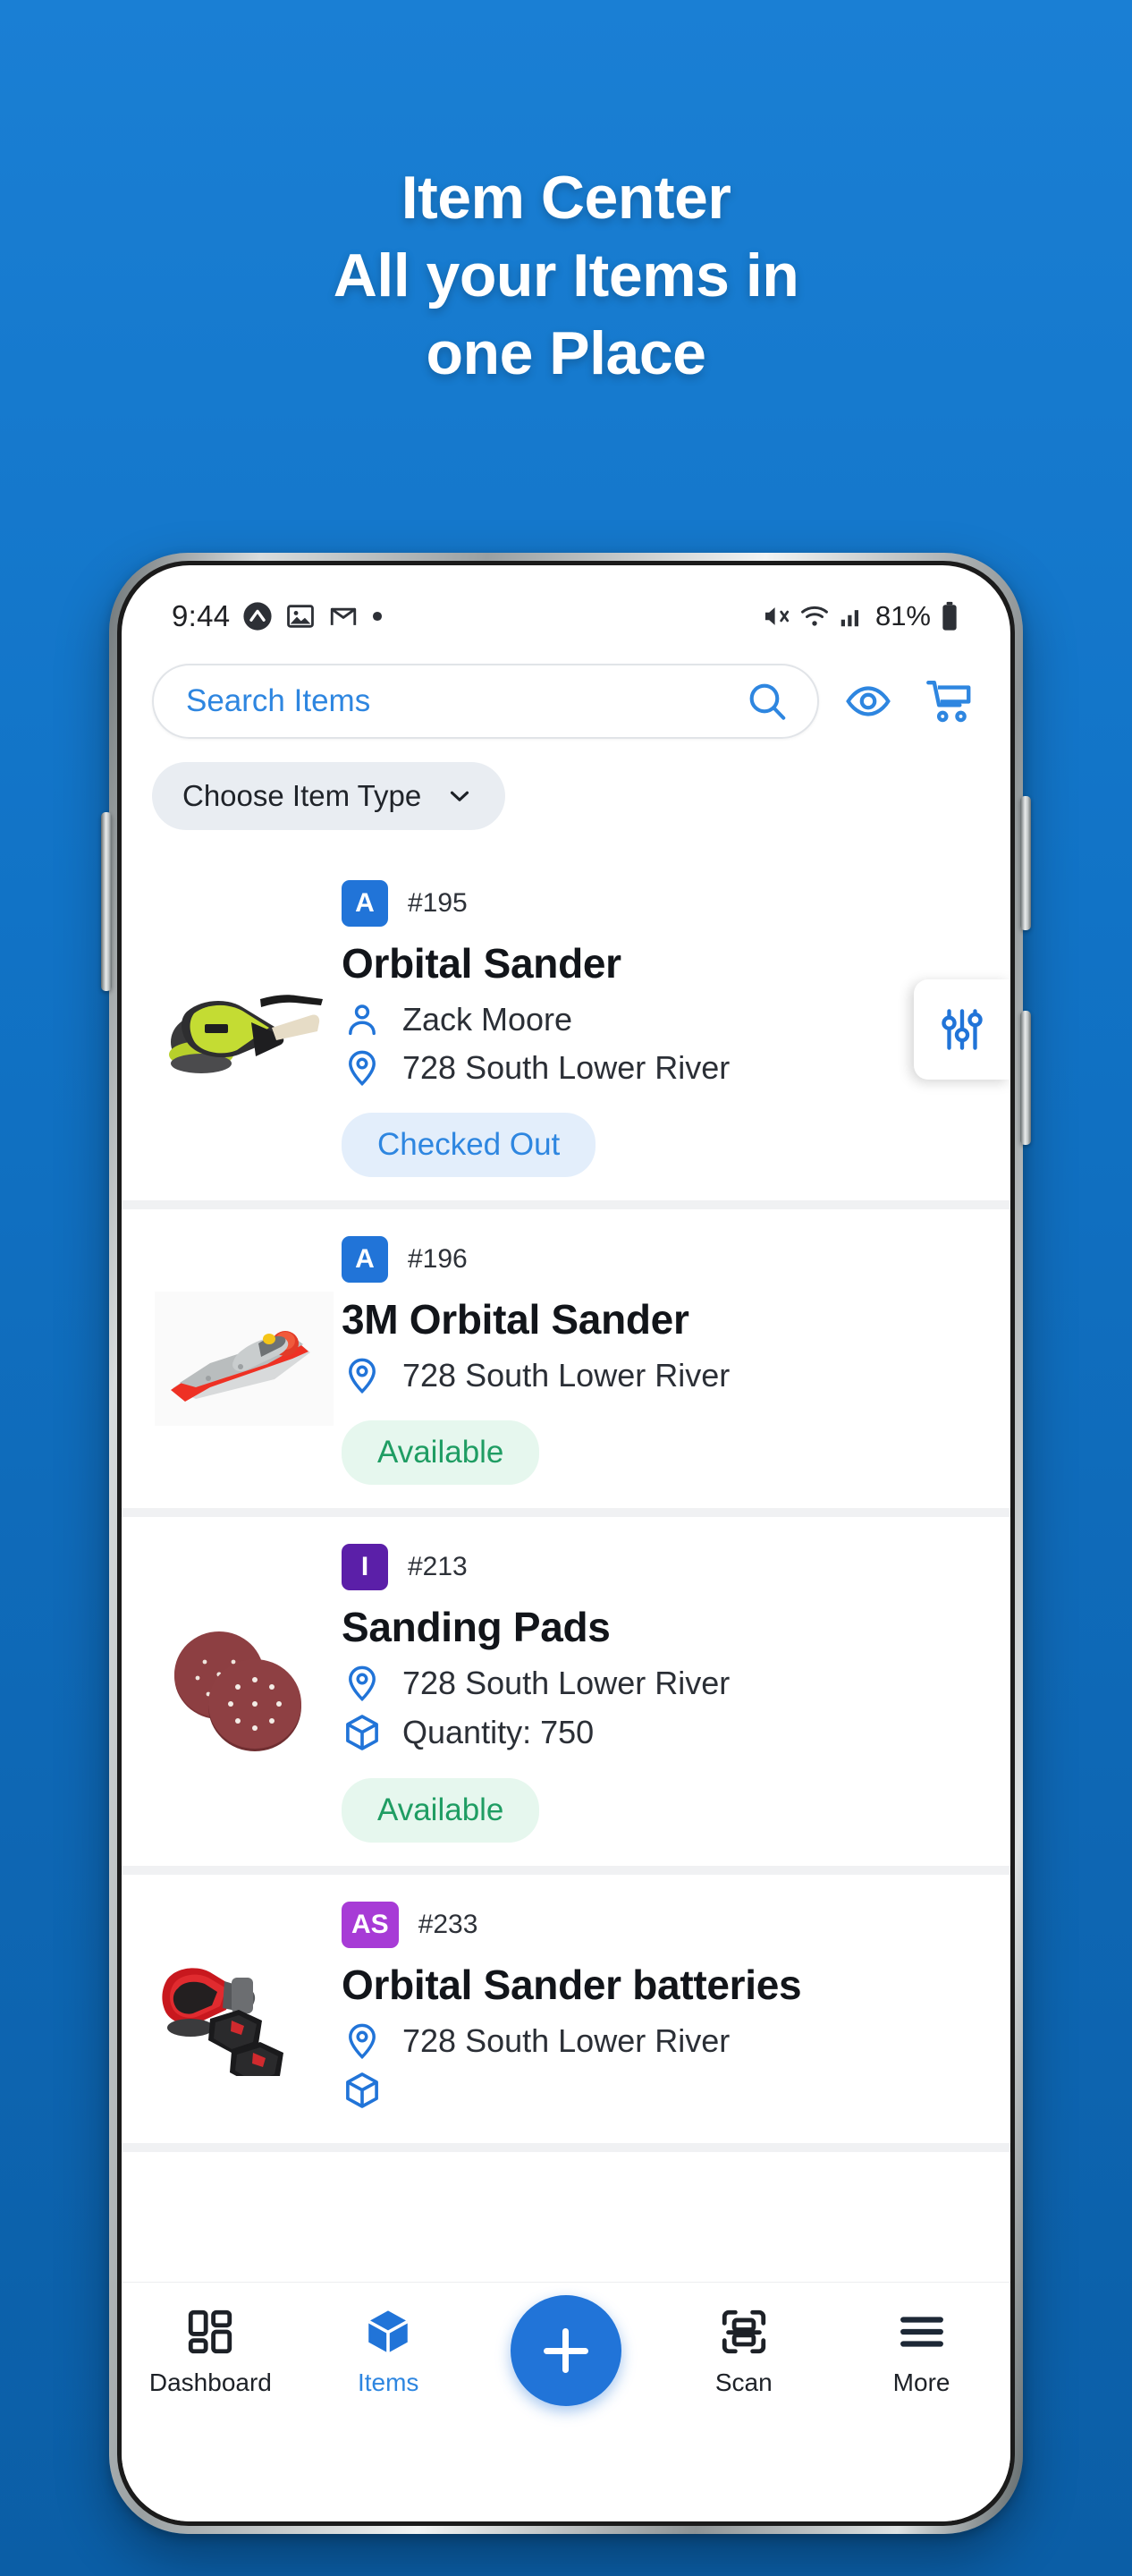 The width and height of the screenshot is (1132, 2576). I want to click on nav-label: More, so click(921, 2382).